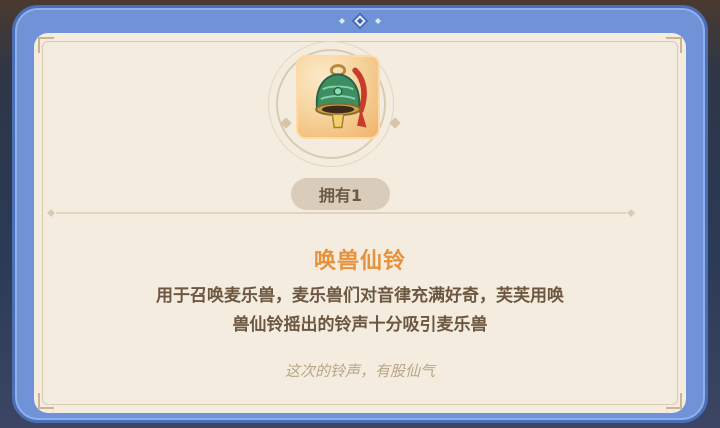 Image resolution: width=720 pixels, height=428 pixels. What do you see at coordinates (360, 325) in the screenshot?
I see `description-line: 兽仙铃摇出的铃声十分吸引麦乐兽` at bounding box center [360, 325].